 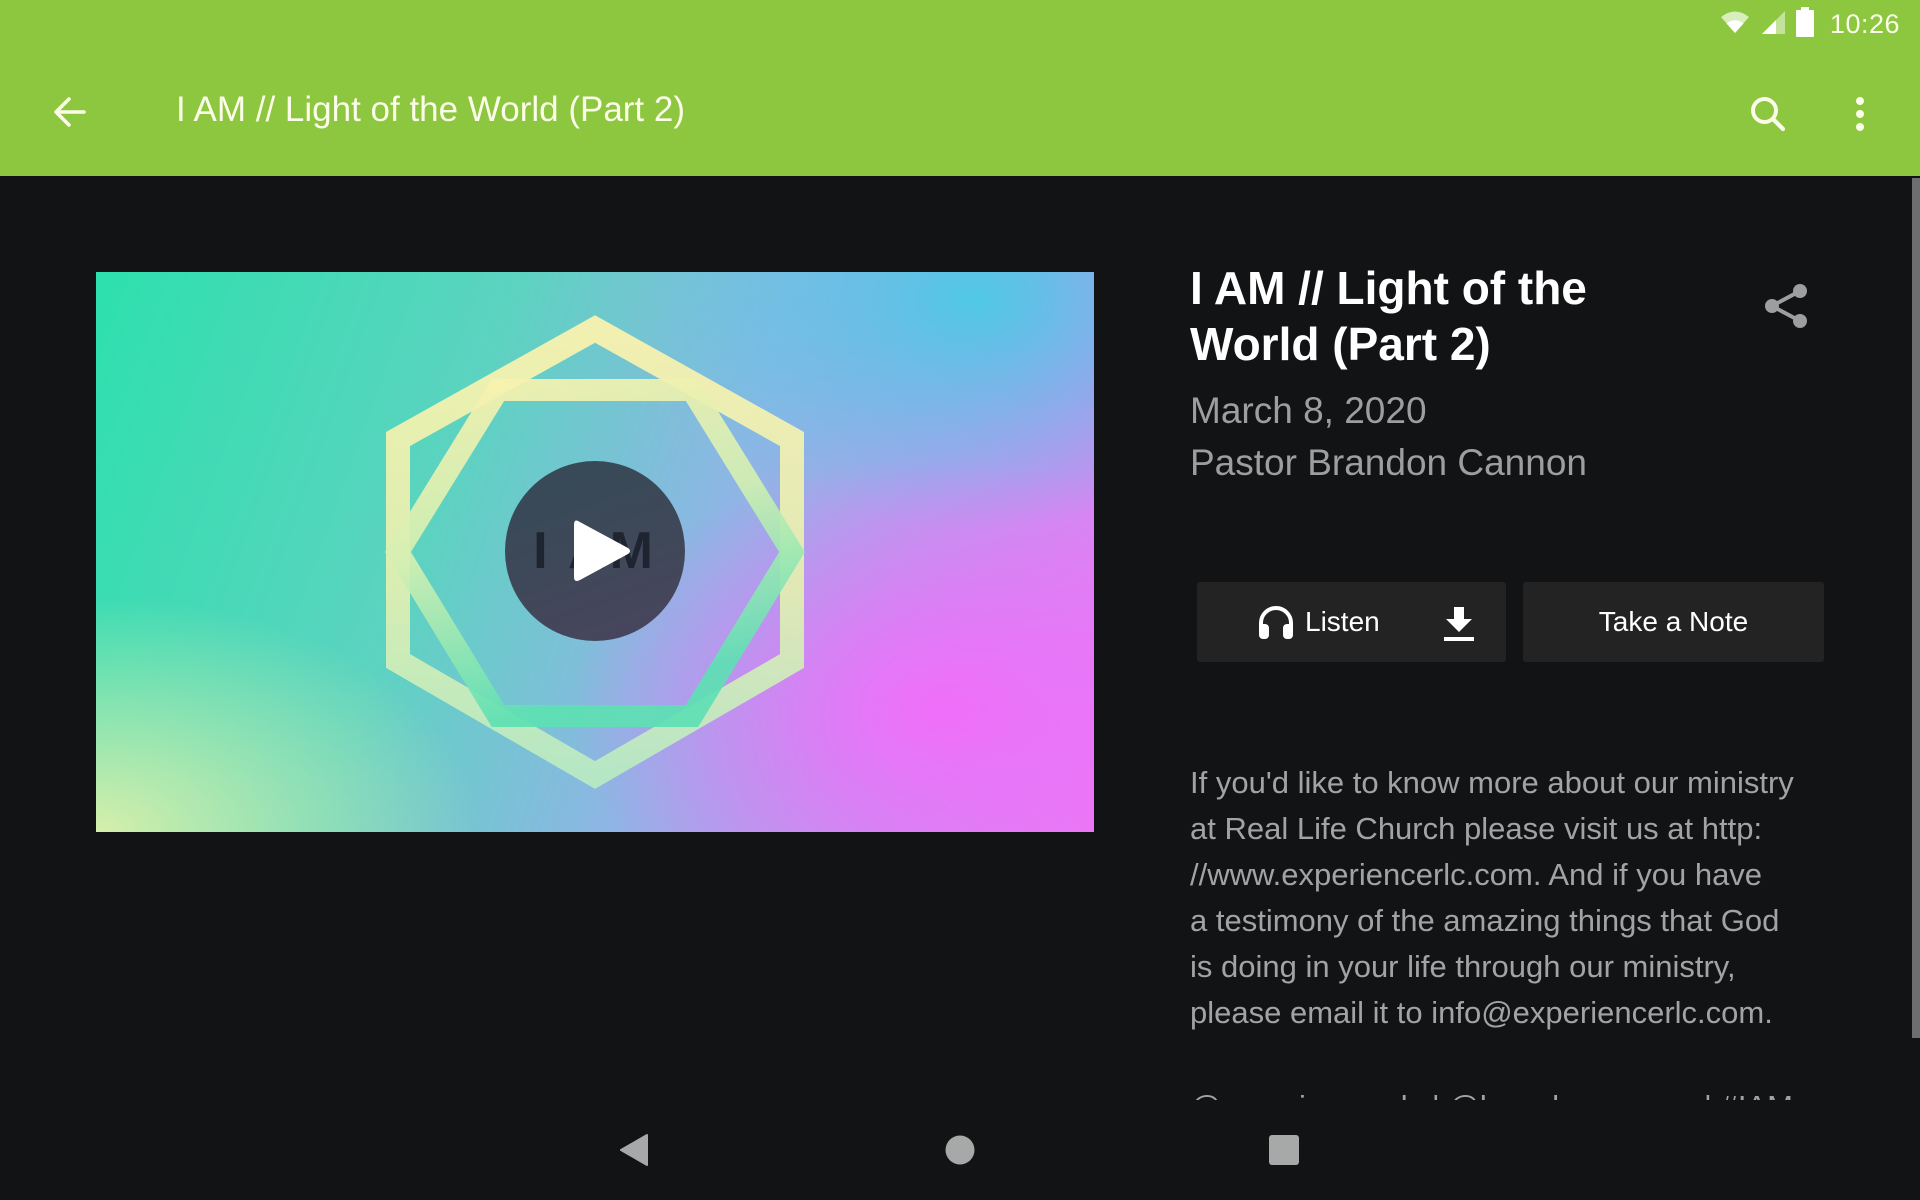 What do you see at coordinates (1773, 24) in the screenshot?
I see `cell-signal-icon` at bounding box center [1773, 24].